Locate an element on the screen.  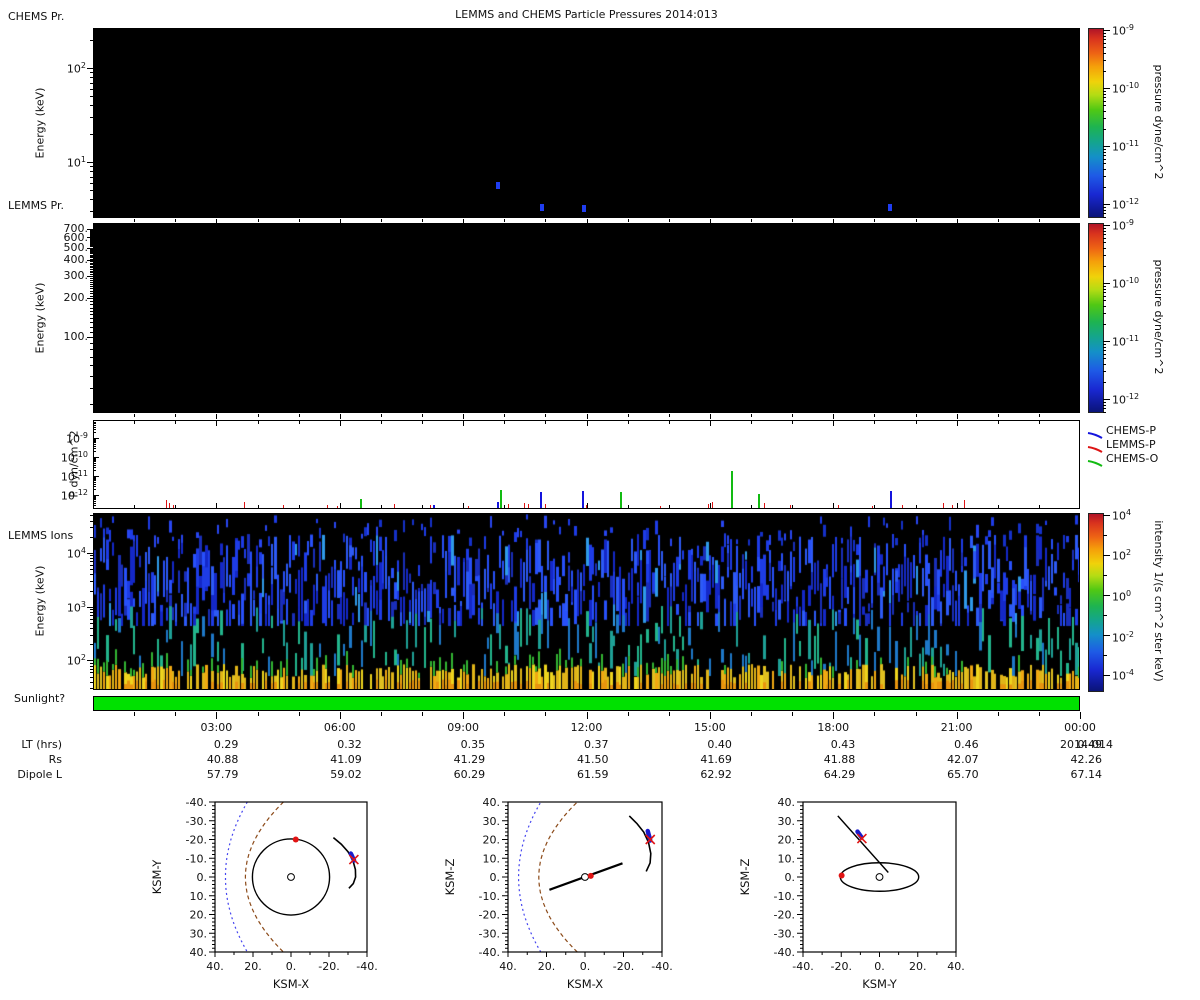
y-axis-title: KSM-Z is located at coordinates (745, 876).